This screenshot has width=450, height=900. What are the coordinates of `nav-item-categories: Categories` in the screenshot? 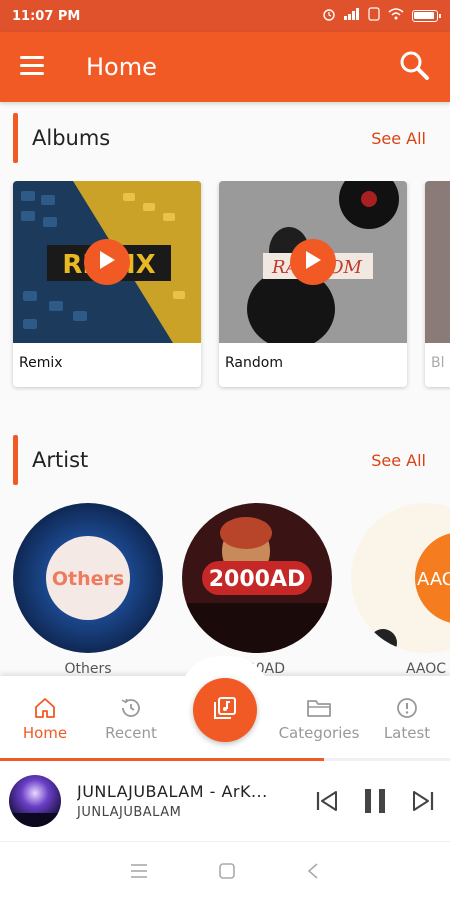 It's located at (319, 719).